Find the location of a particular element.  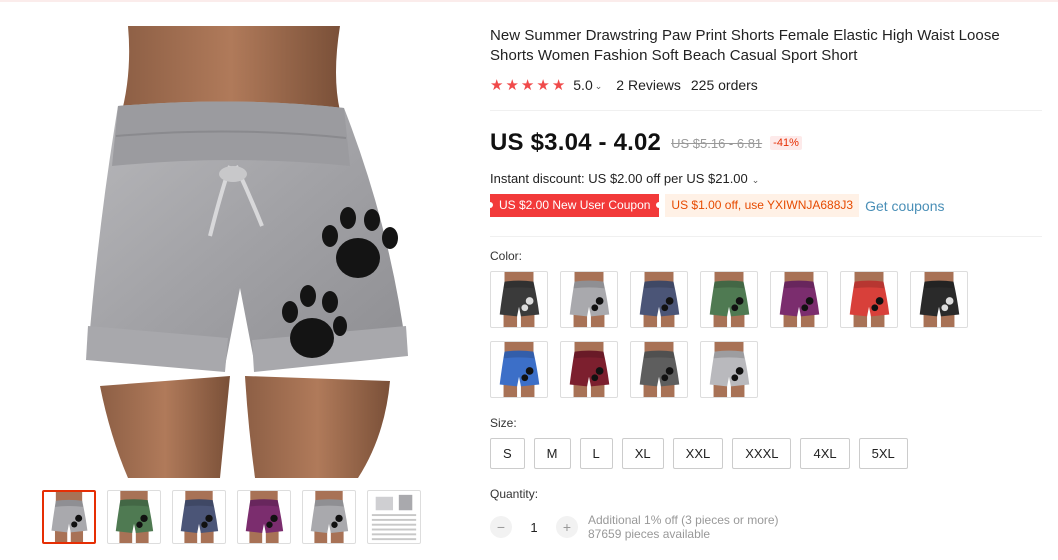

color-swatch-blue is located at coordinates (519, 369).